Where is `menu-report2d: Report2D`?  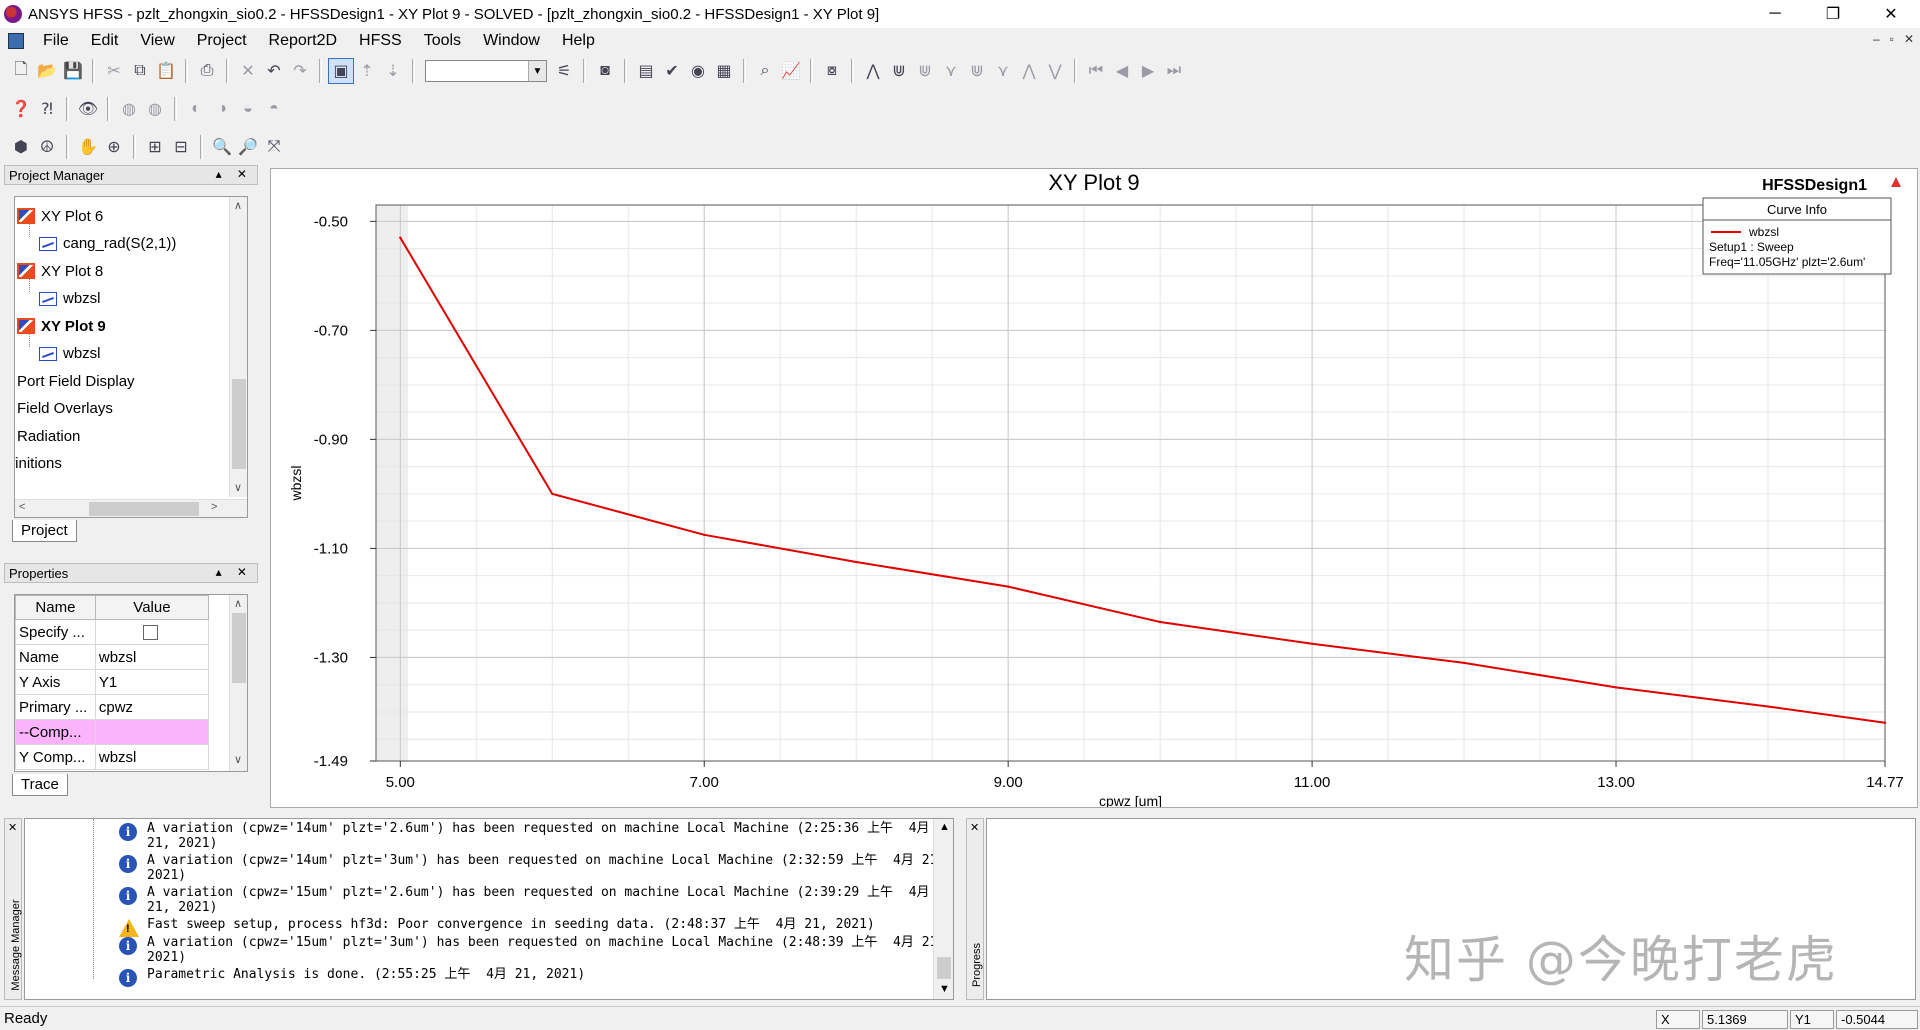 menu-report2d: Report2D is located at coordinates (303, 41).